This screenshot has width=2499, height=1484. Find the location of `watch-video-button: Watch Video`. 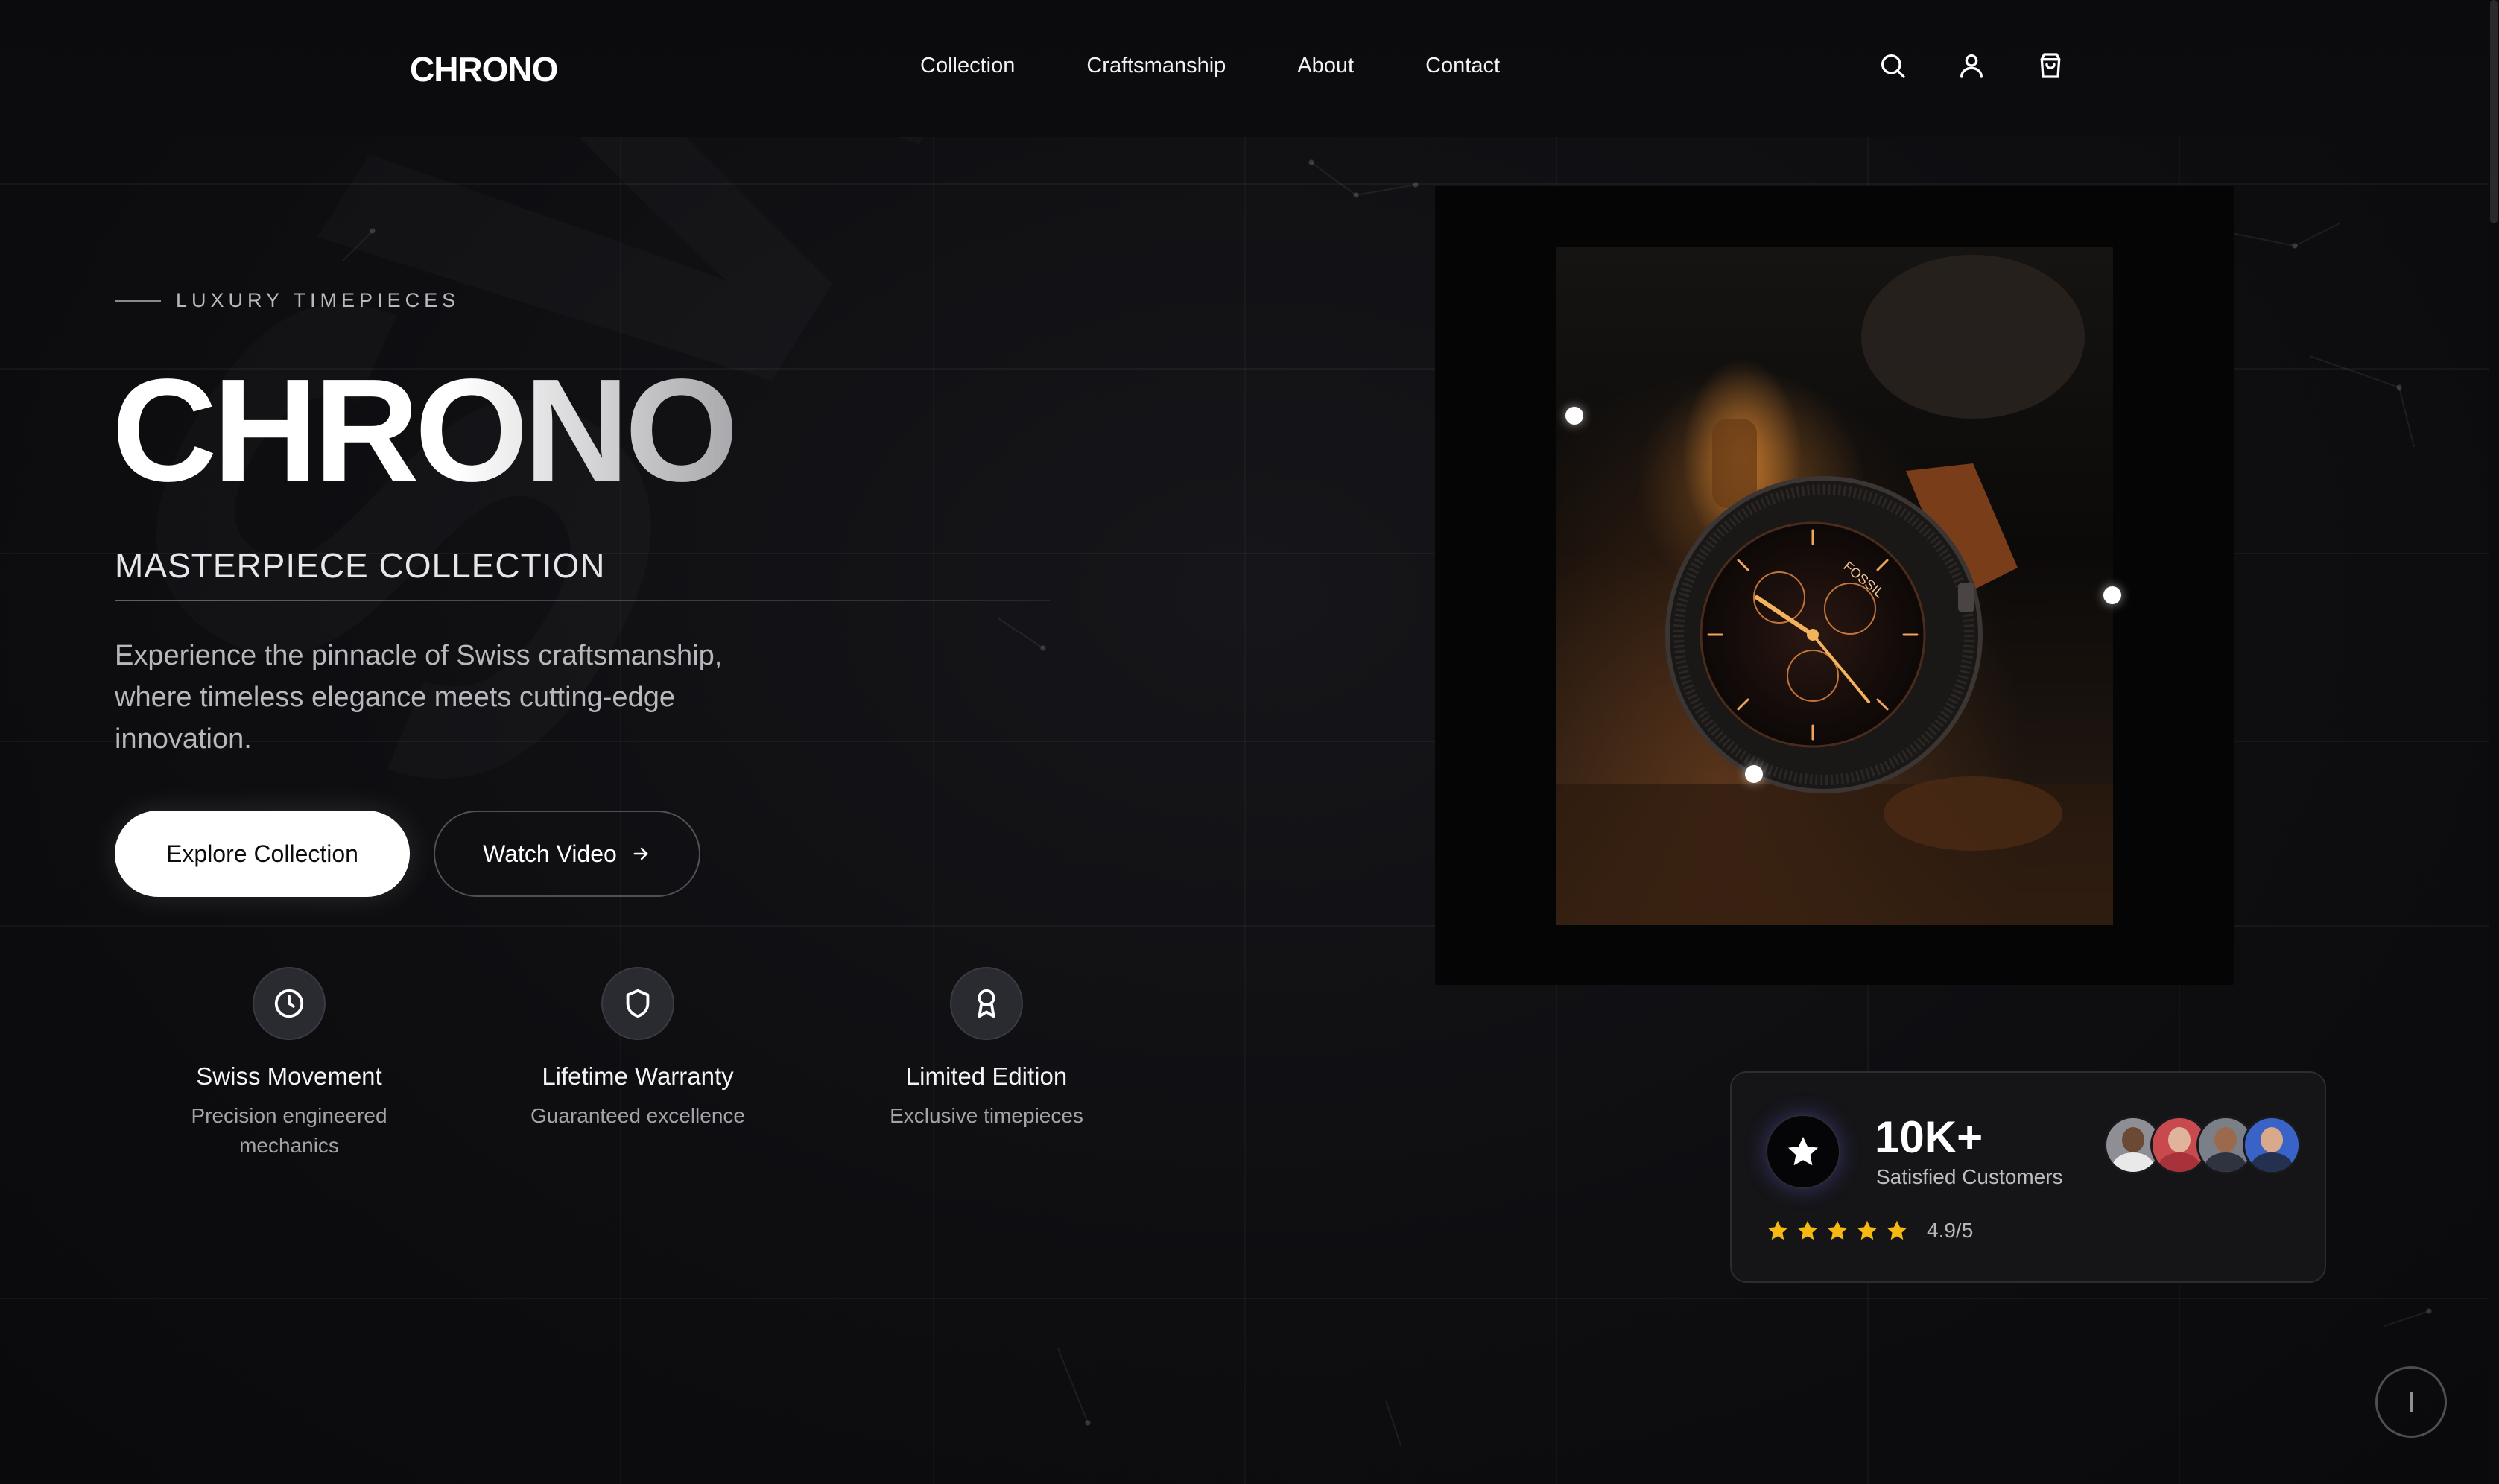

watch-video-button: Watch Video is located at coordinates (567, 854).